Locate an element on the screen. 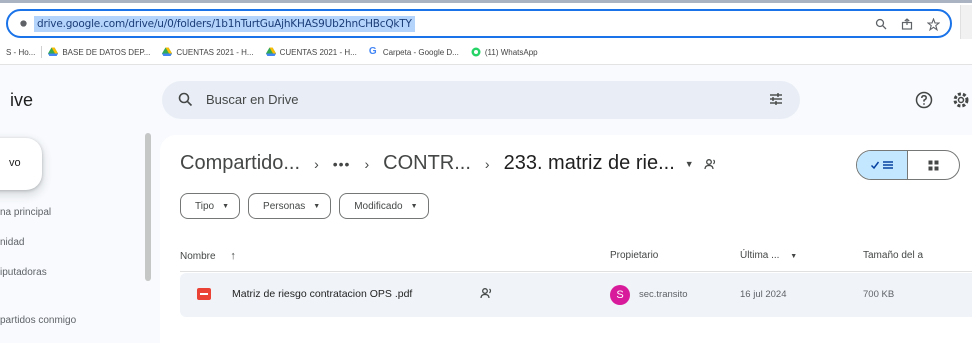 Image resolution: width=972 pixels, height=343 pixels. check-icon is located at coordinates (875, 165).